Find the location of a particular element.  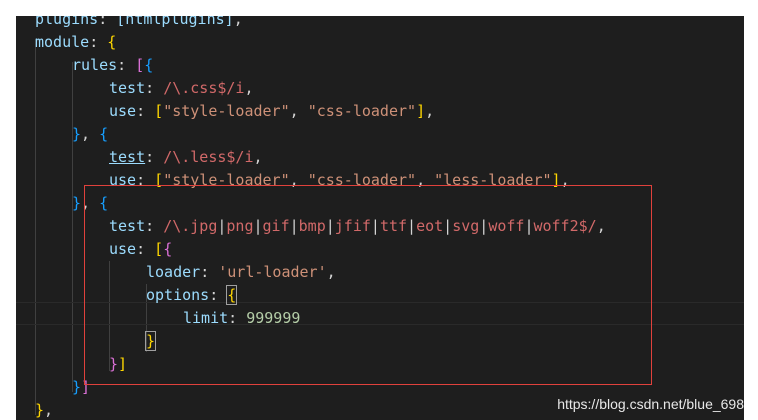

regex-start: /\. is located at coordinates (177, 226).